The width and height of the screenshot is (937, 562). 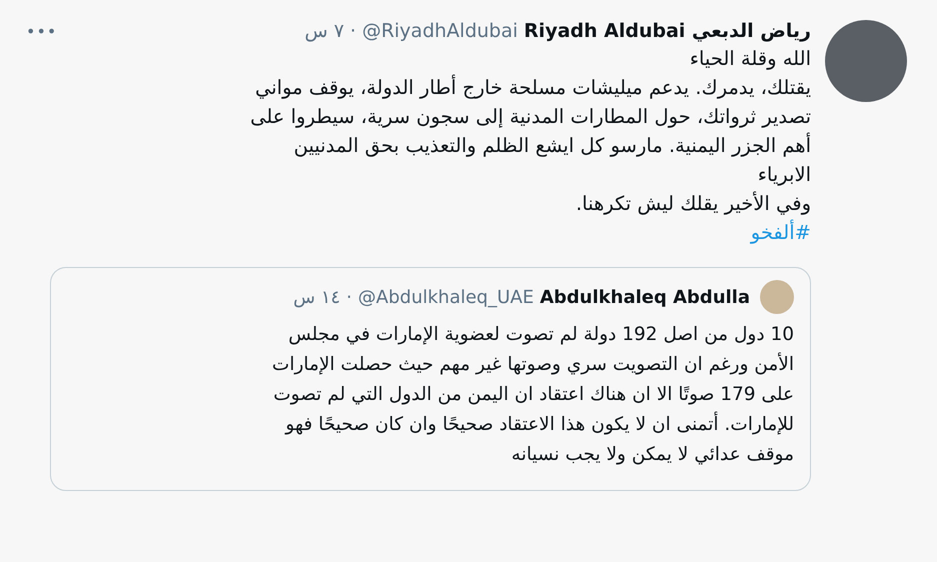 What do you see at coordinates (430, 425) in the screenshot?
I see `quoted-tweet-text: للإمارات. أتمنى ان لا يكون هذا الاعتقاد صحيحًا وان كان صحيحًا فهو` at bounding box center [430, 425].